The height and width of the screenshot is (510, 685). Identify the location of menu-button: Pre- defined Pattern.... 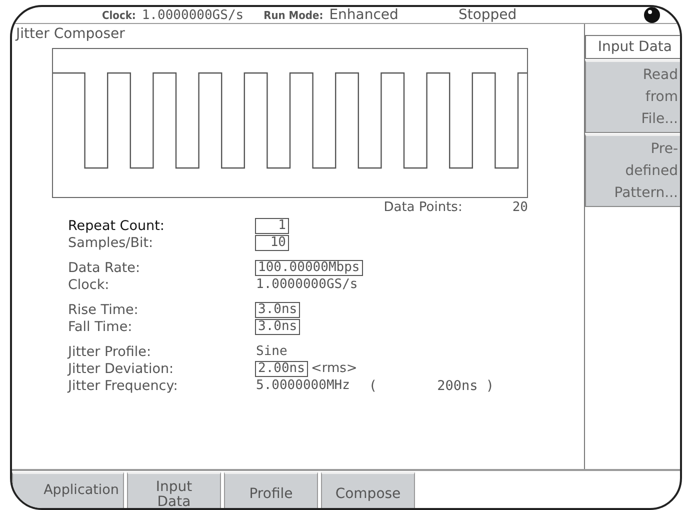
(632, 170).